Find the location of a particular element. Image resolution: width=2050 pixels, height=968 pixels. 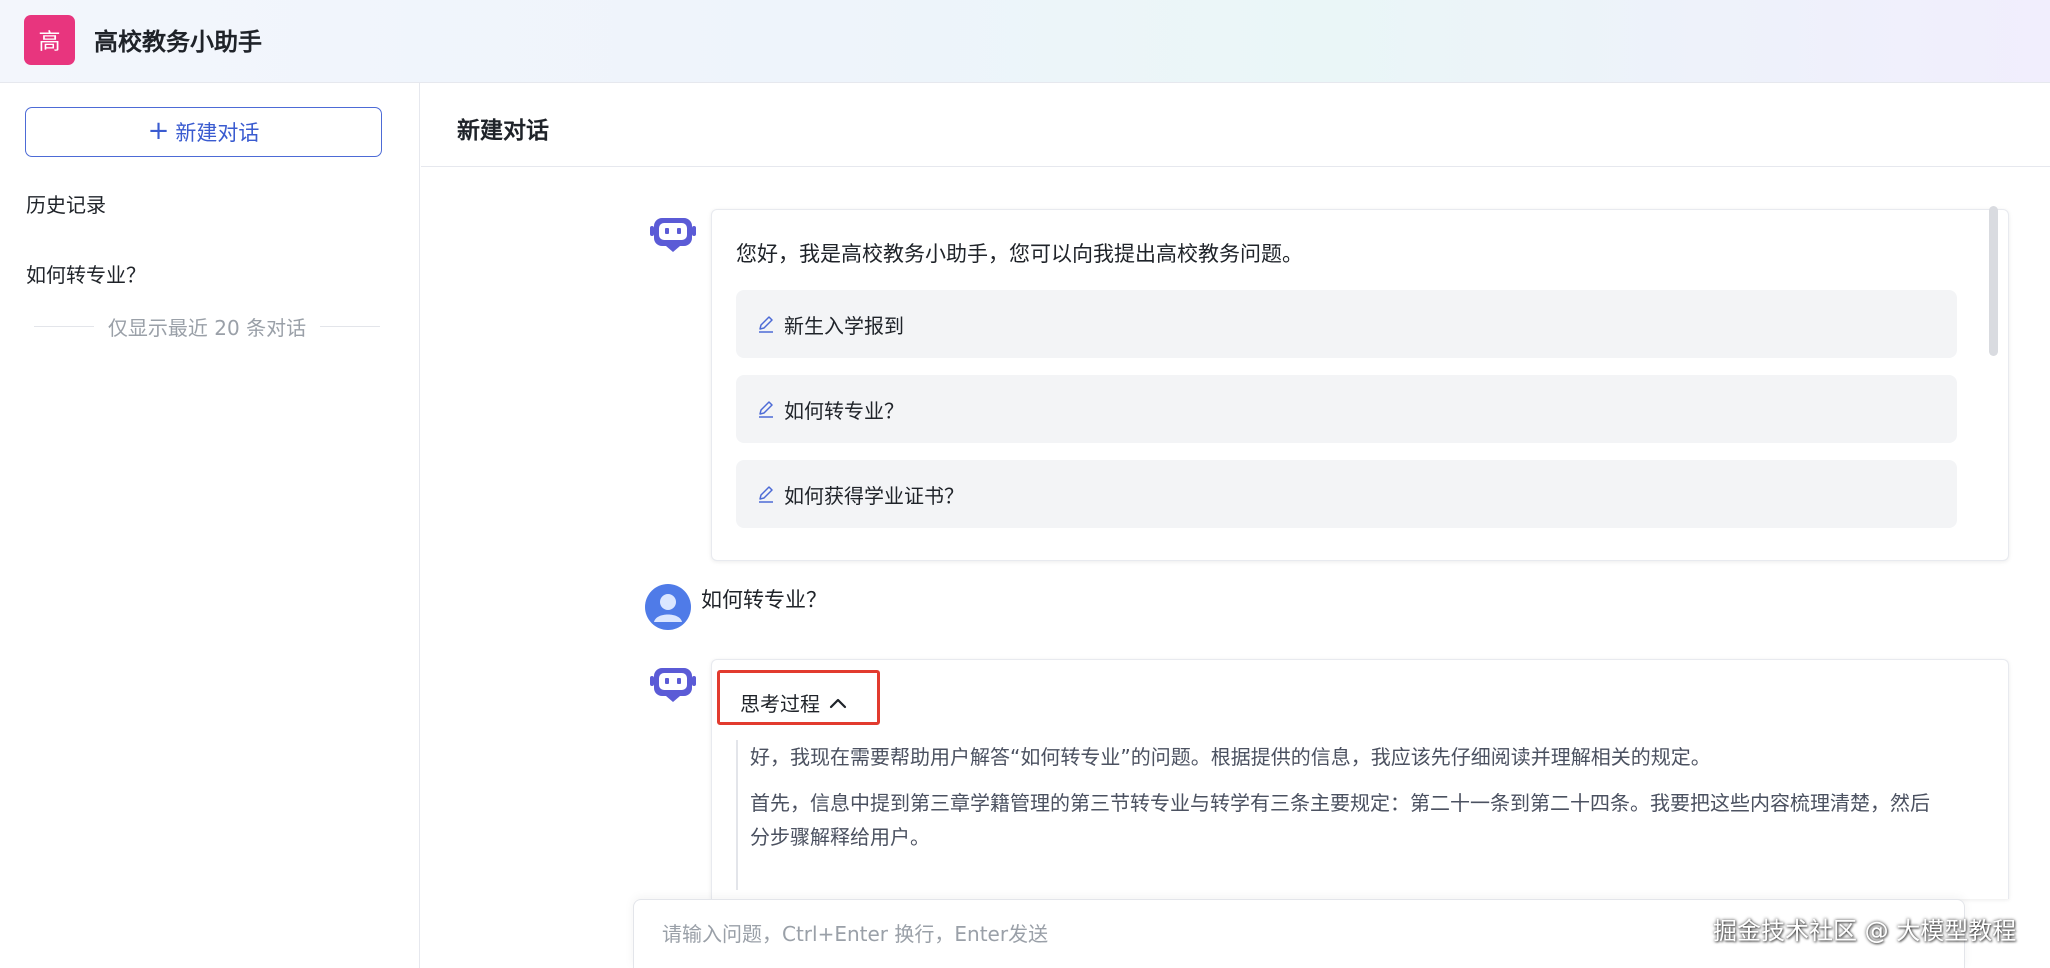

chat-title: 新建对话 is located at coordinates (503, 131).